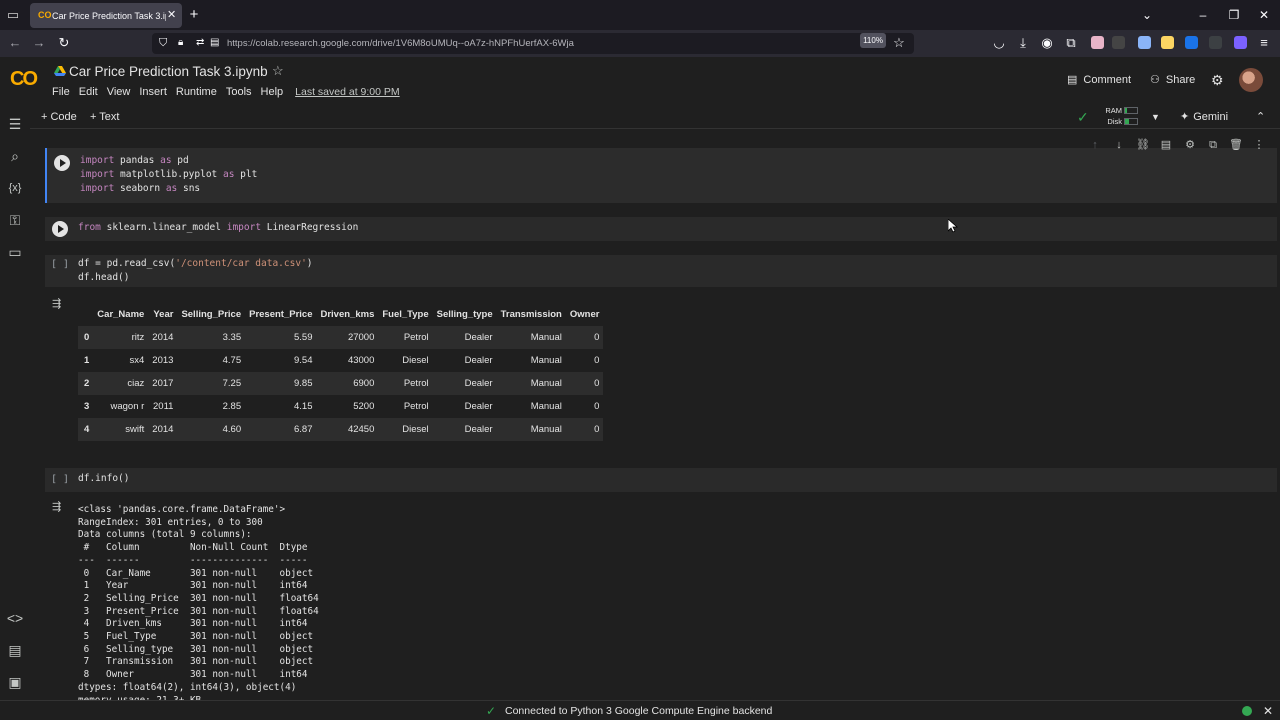 This screenshot has width=1280, height=720. Describe the element at coordinates (202, 43) in the screenshot. I see `permissions-icon: ⇄` at that location.